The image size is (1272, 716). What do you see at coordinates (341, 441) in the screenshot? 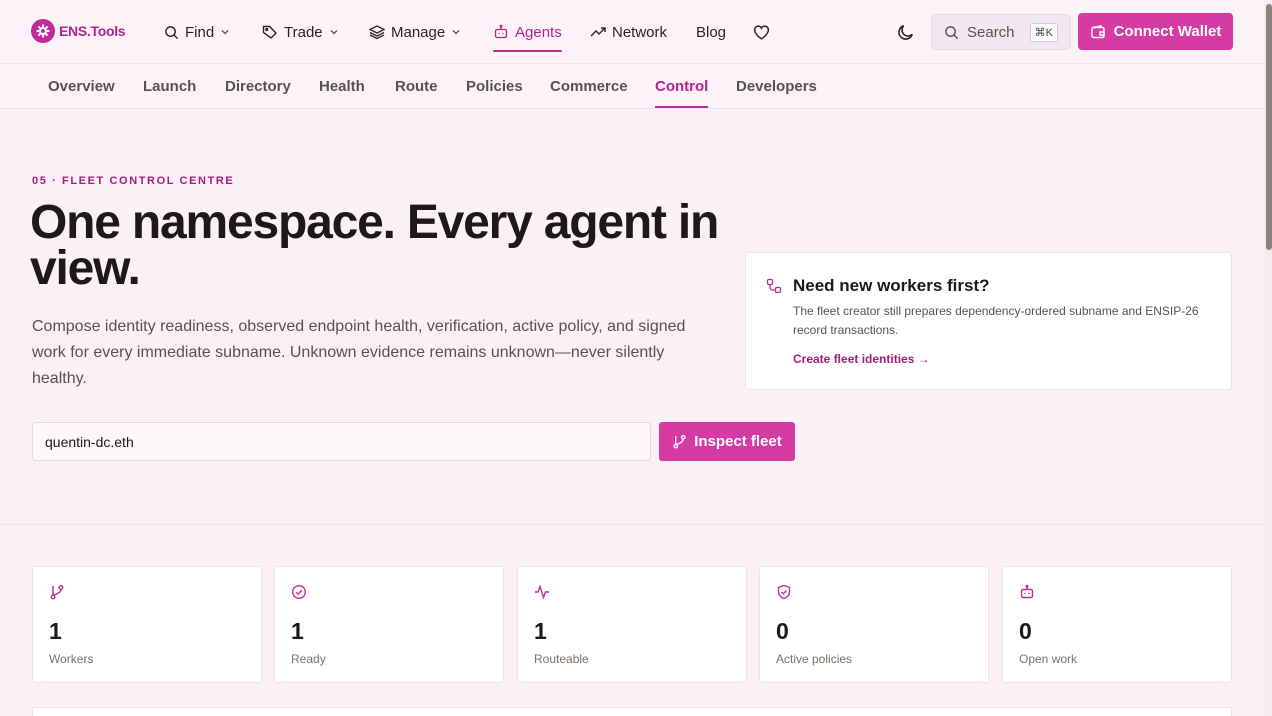
I see `fleet-name-input` at bounding box center [341, 441].